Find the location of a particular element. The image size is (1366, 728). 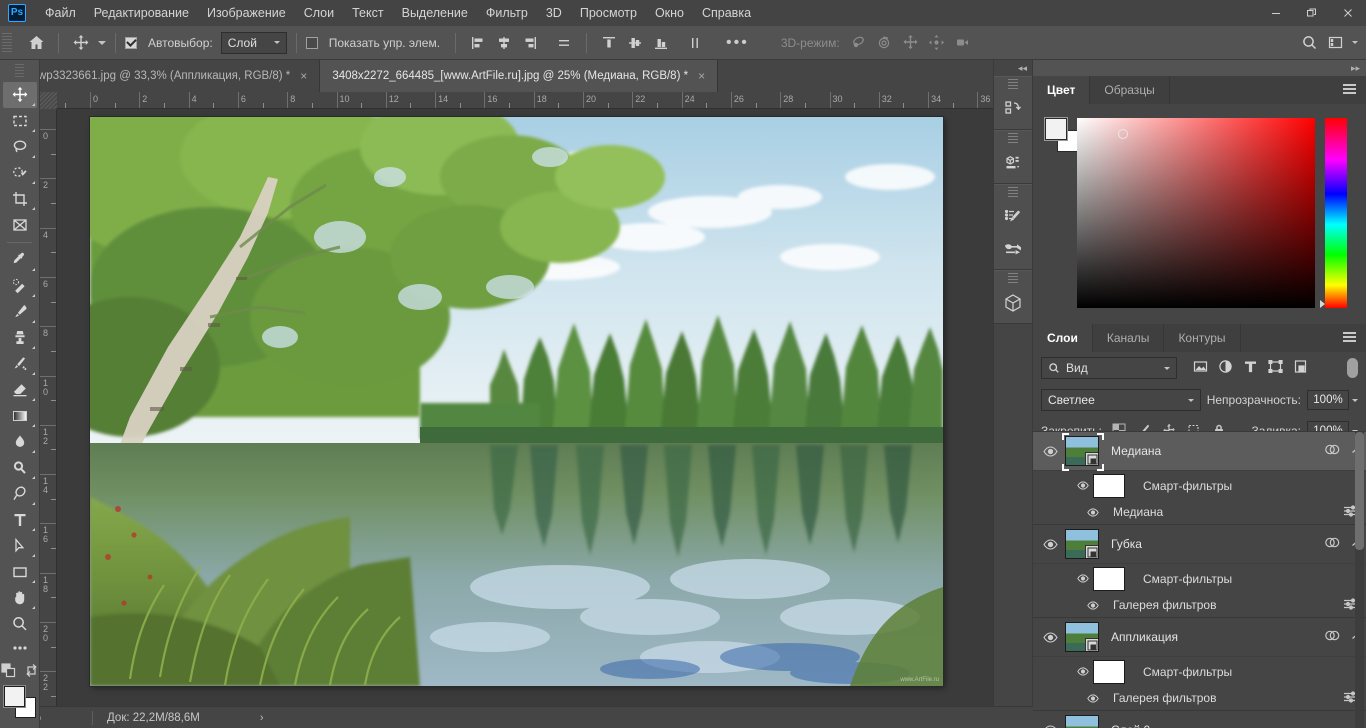

align-bottom-icon is located at coordinates (661, 43).